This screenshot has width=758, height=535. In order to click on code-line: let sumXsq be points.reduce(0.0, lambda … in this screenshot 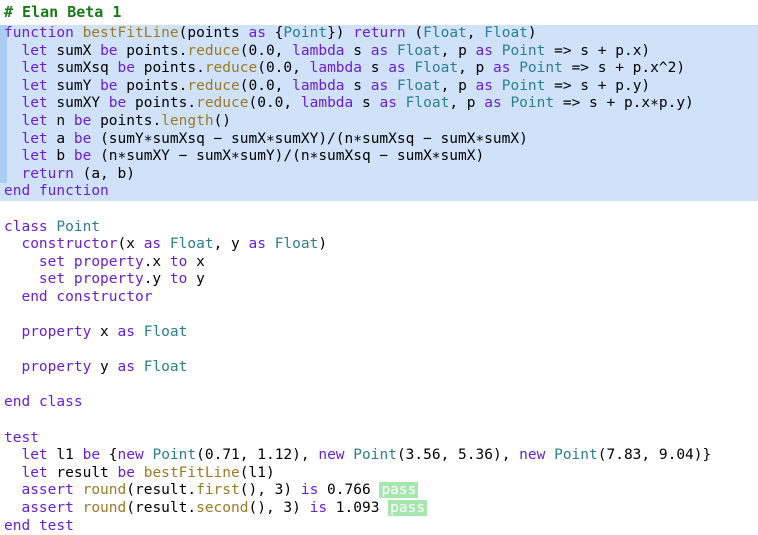, I will do `click(379, 69)`.